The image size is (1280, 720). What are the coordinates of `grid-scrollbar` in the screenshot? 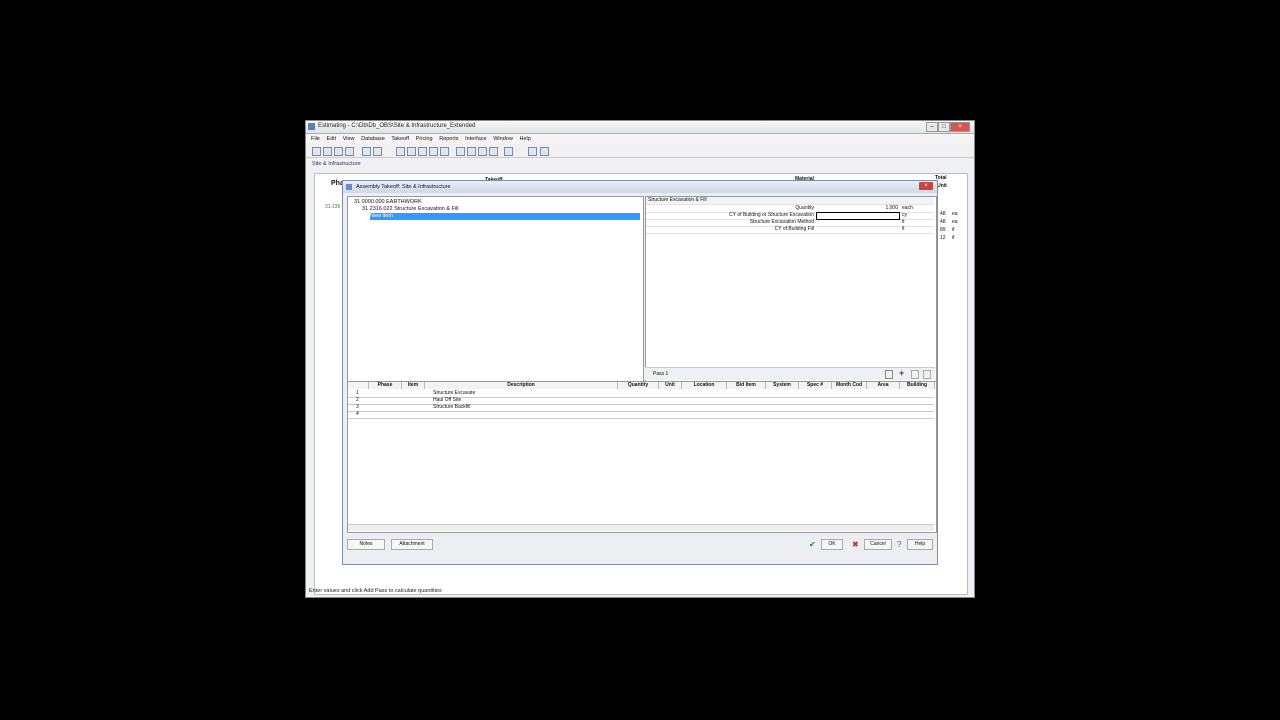 It's located at (641, 527).